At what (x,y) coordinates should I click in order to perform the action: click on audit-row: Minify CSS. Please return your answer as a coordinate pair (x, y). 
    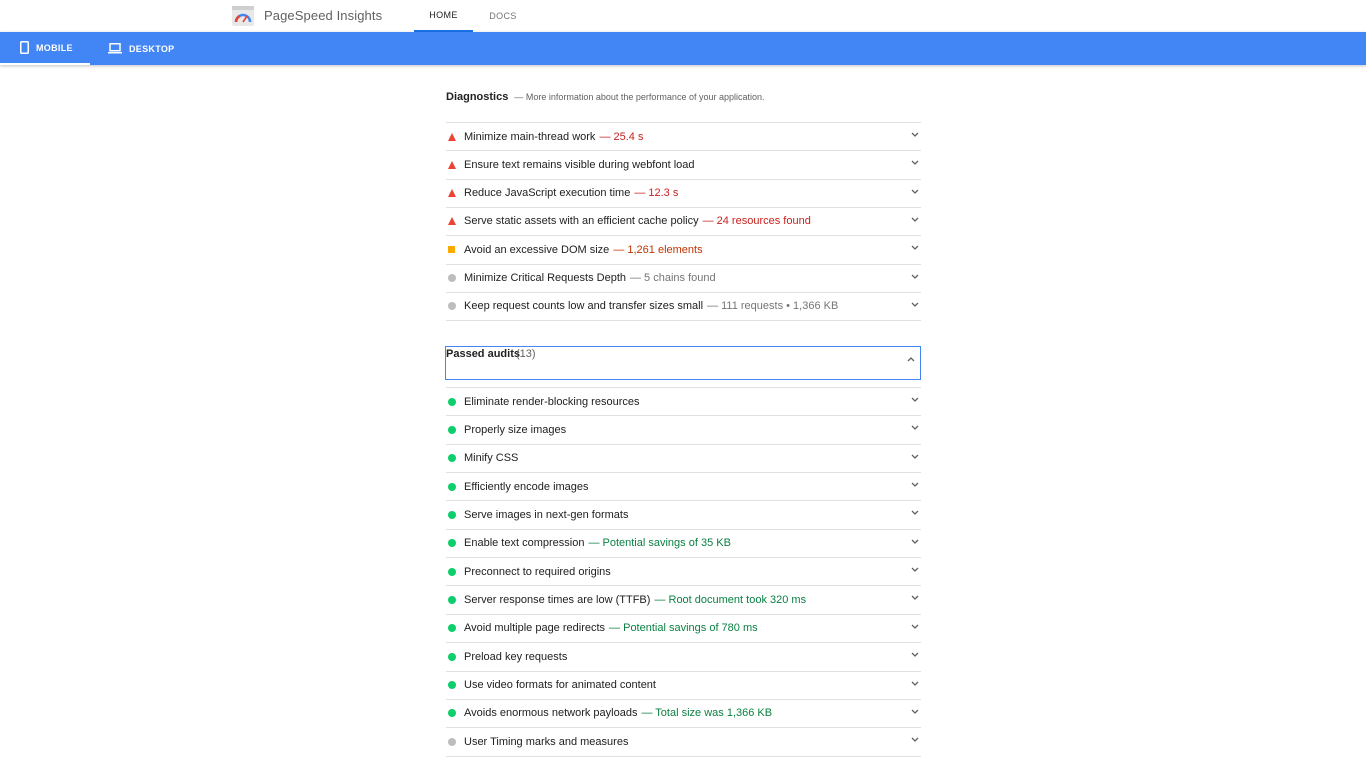
    Looking at the image, I should click on (683, 457).